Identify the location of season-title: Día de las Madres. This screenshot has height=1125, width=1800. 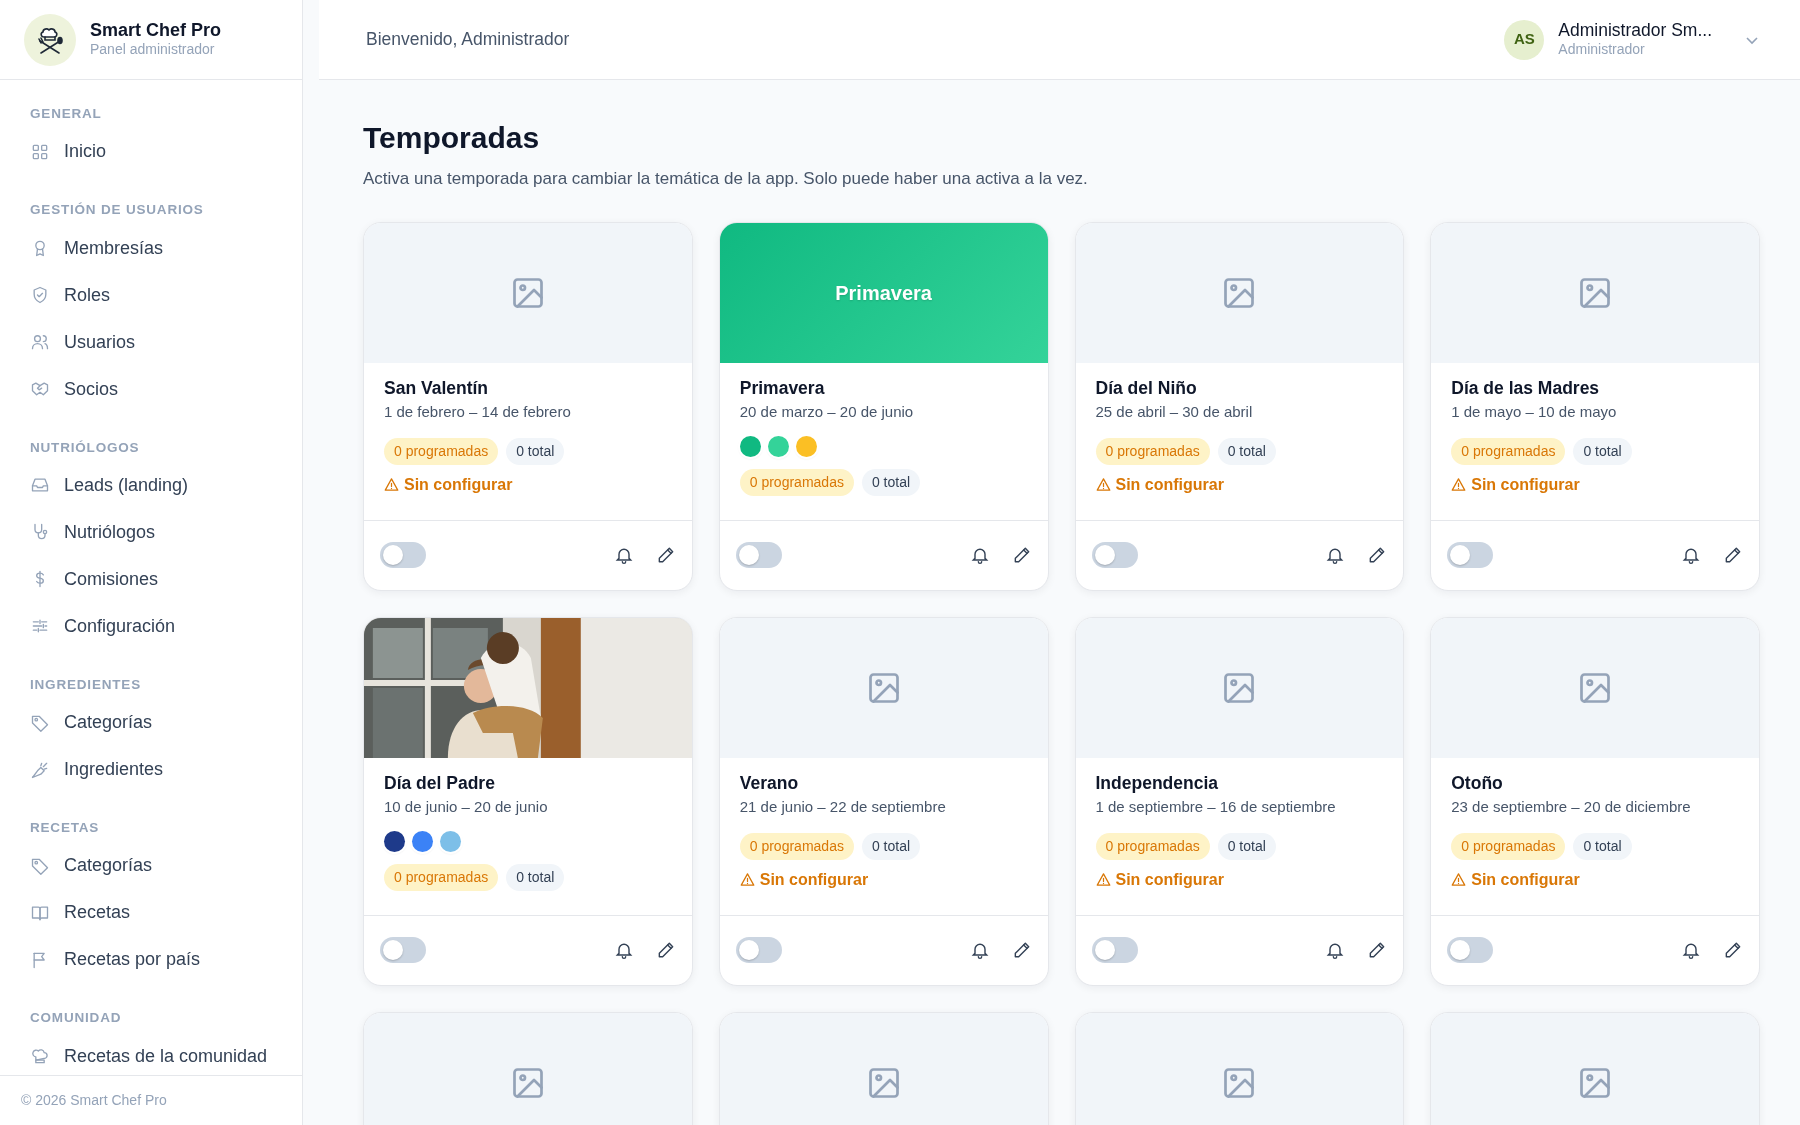
(1526, 388).